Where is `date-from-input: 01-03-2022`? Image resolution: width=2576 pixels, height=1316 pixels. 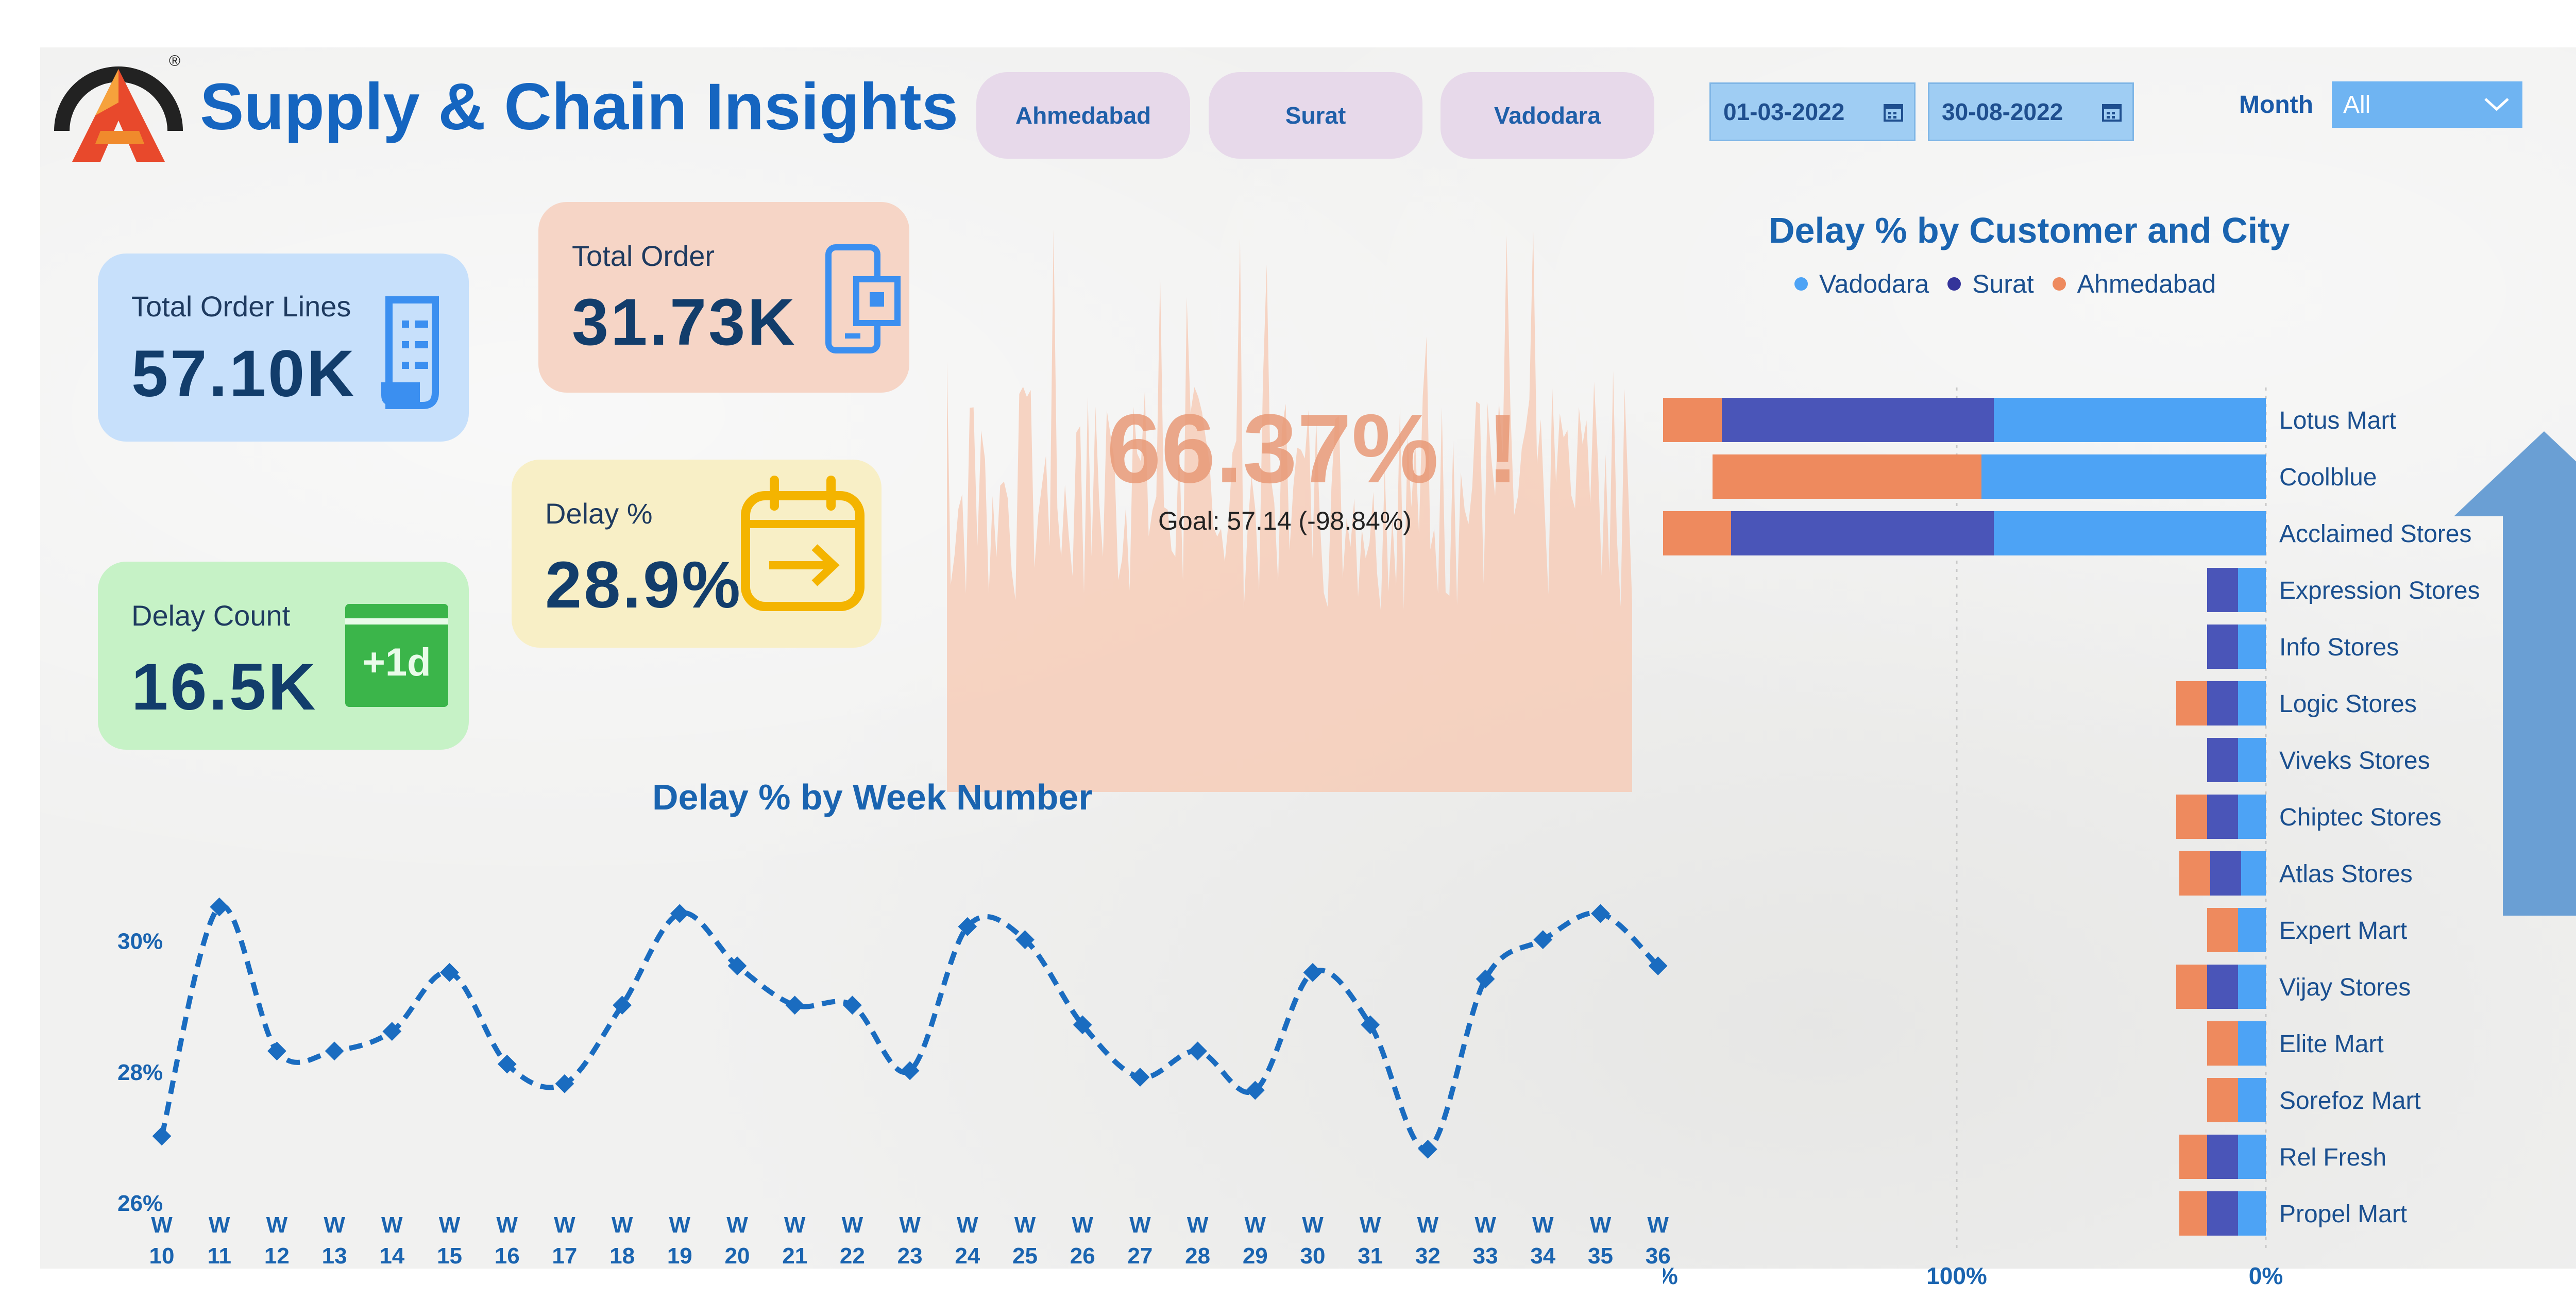
date-from-input: 01-03-2022 is located at coordinates (1812, 111).